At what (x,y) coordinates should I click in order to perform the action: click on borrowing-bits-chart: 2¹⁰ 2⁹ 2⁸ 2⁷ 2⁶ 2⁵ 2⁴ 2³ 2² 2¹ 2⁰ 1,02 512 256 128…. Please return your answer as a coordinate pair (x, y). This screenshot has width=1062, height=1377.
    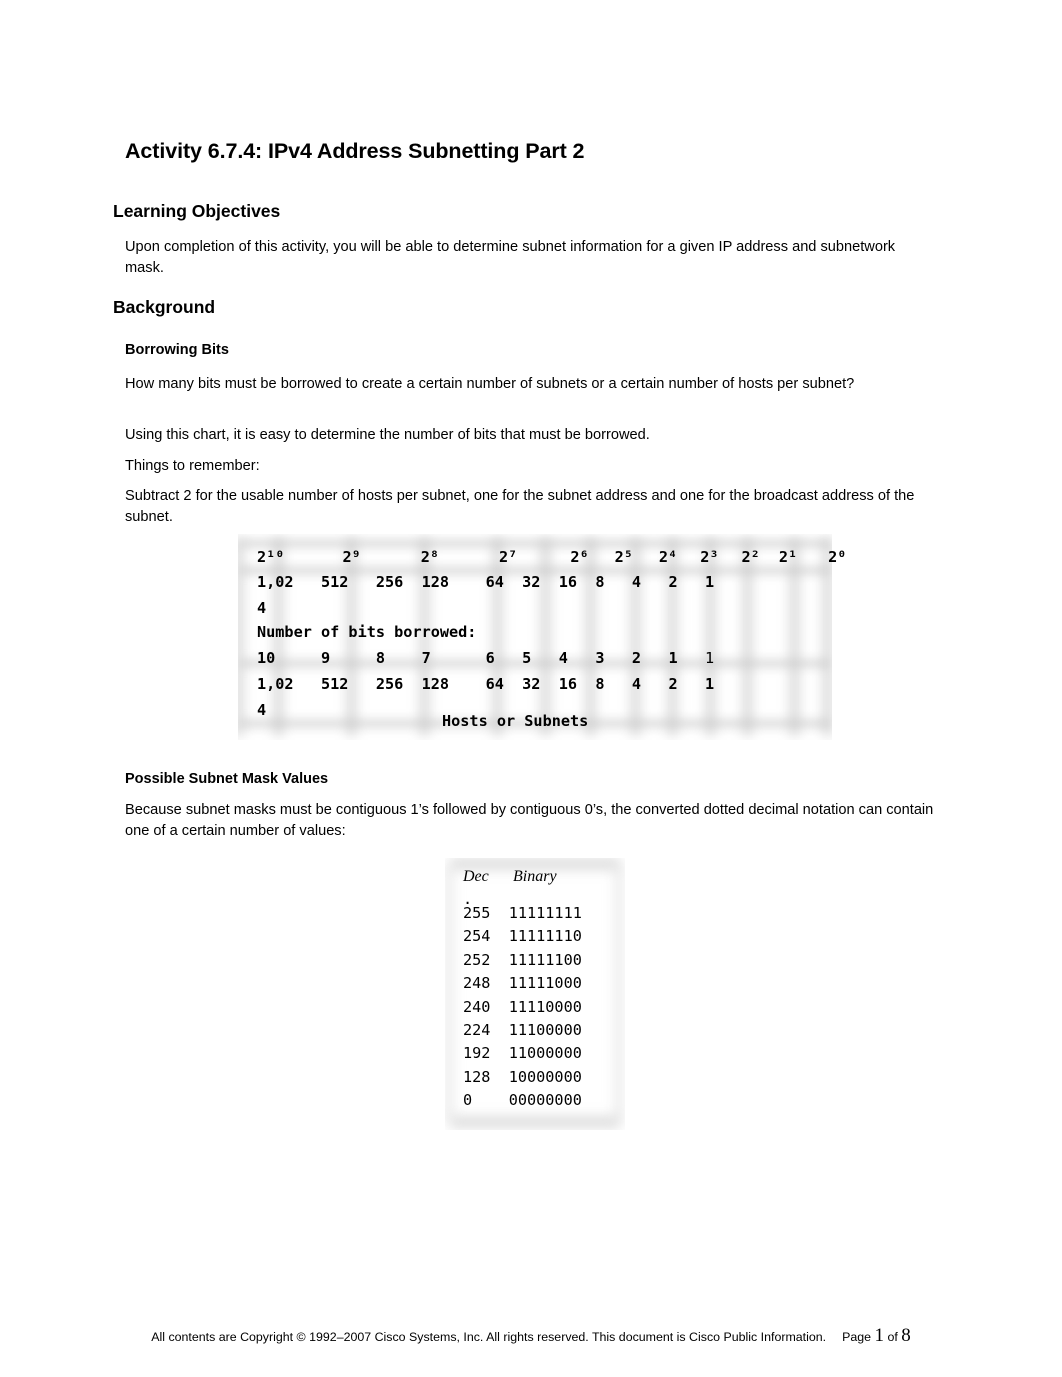
    Looking at the image, I should click on (542, 637).